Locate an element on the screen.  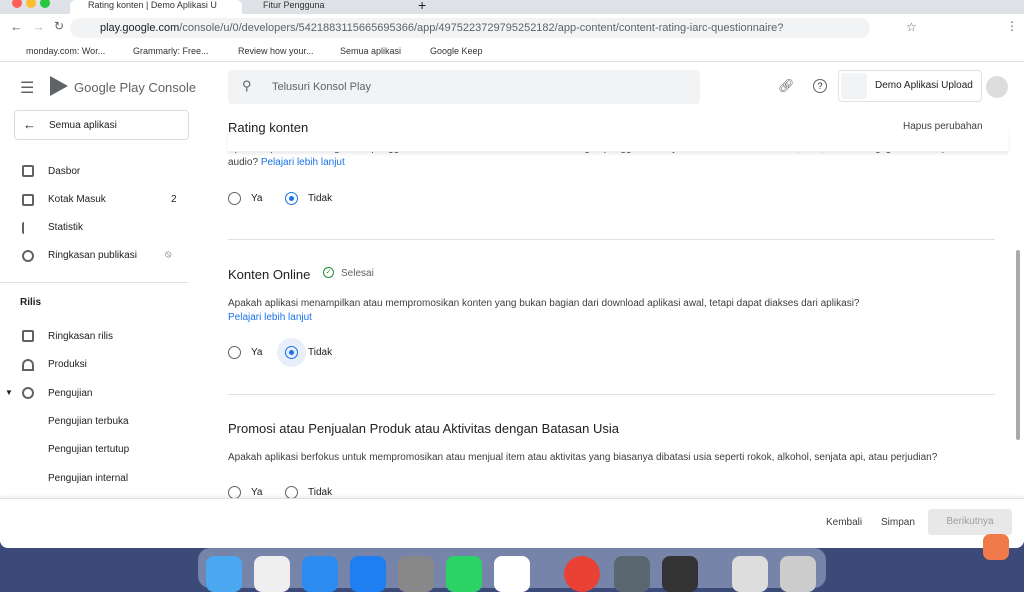
tab-rating-konten: Rating konten | Demo Aplikasi U is located at coordinates (156, 7).